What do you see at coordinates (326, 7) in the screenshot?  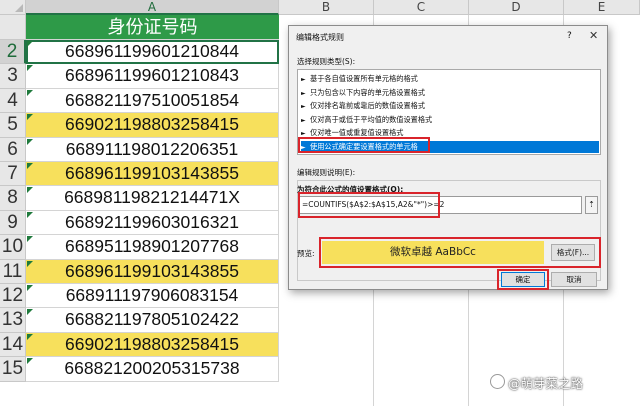 I see `column-header-b: B` at bounding box center [326, 7].